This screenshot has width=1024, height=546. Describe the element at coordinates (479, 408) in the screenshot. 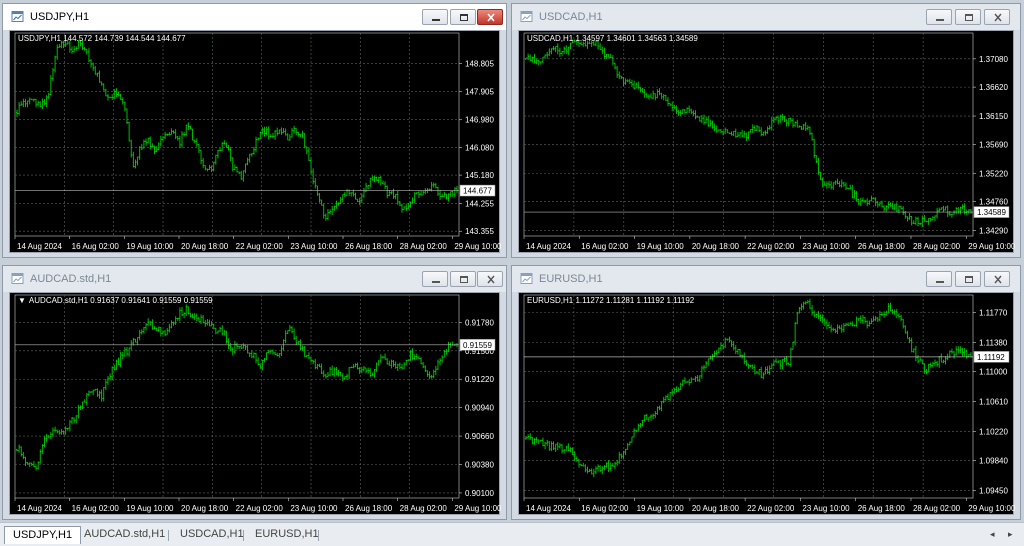

I see `y-tick-label: 0.90940` at that location.